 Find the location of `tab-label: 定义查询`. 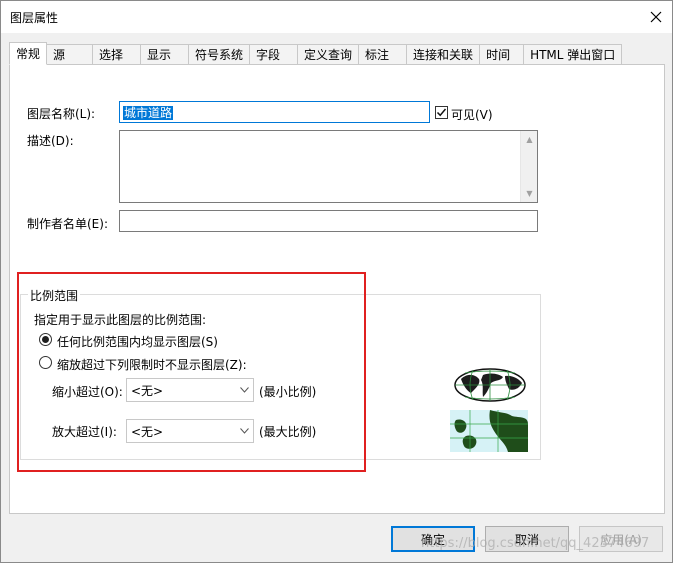

tab-label: 定义查询 is located at coordinates (328, 55).